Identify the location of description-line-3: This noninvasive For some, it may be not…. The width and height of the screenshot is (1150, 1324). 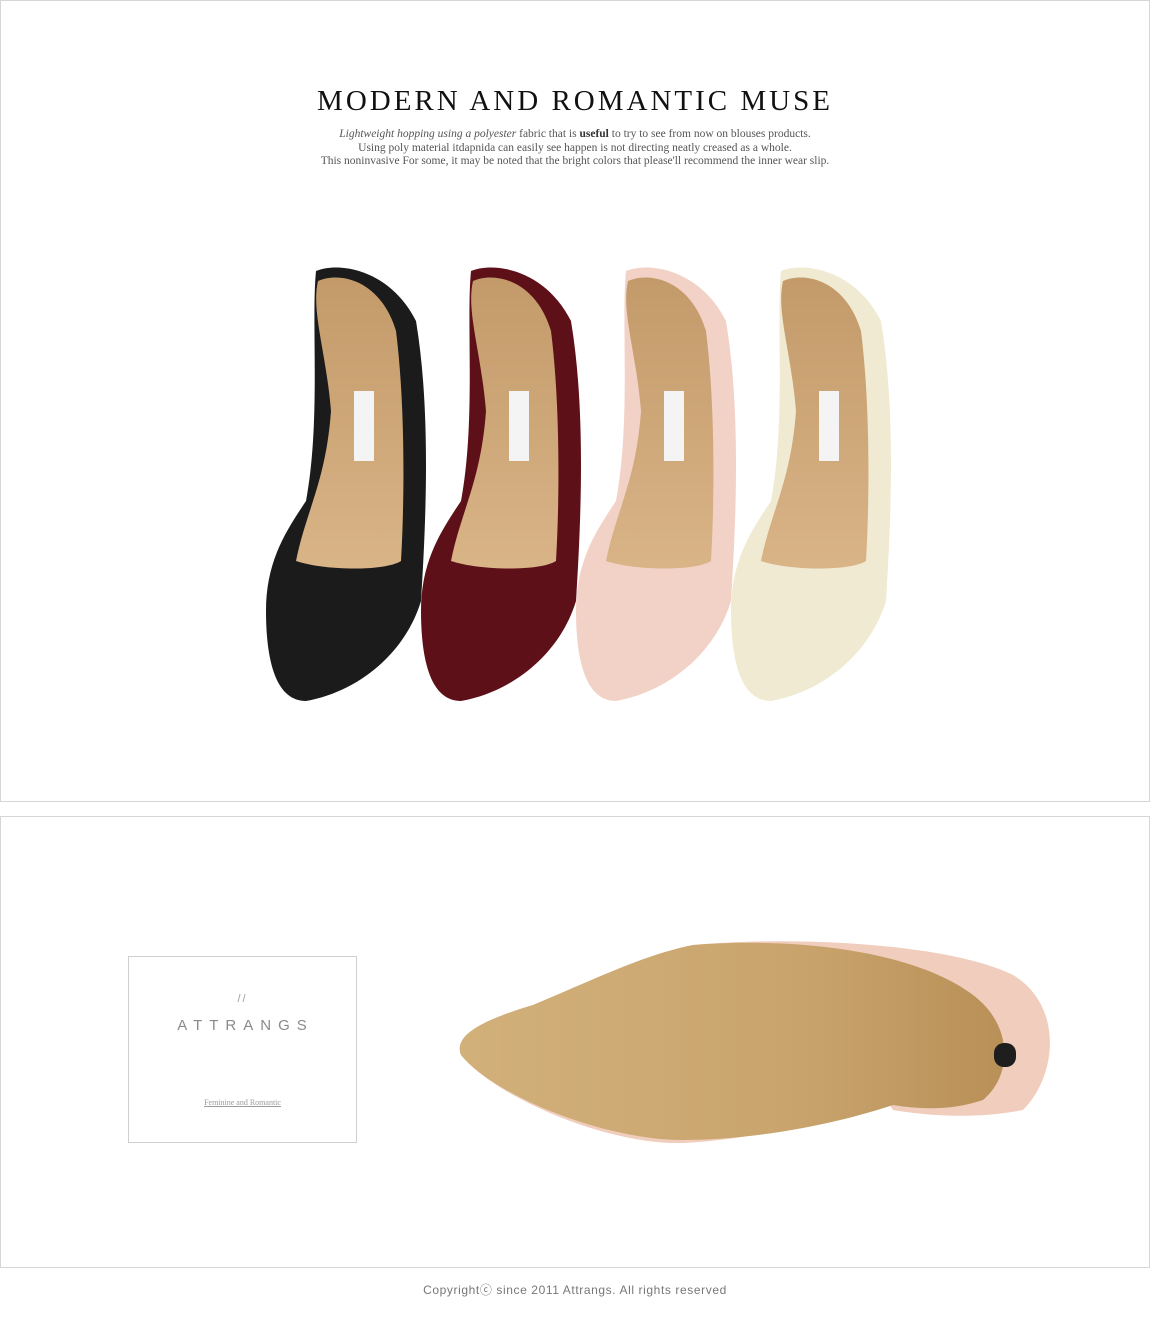
(575, 161).